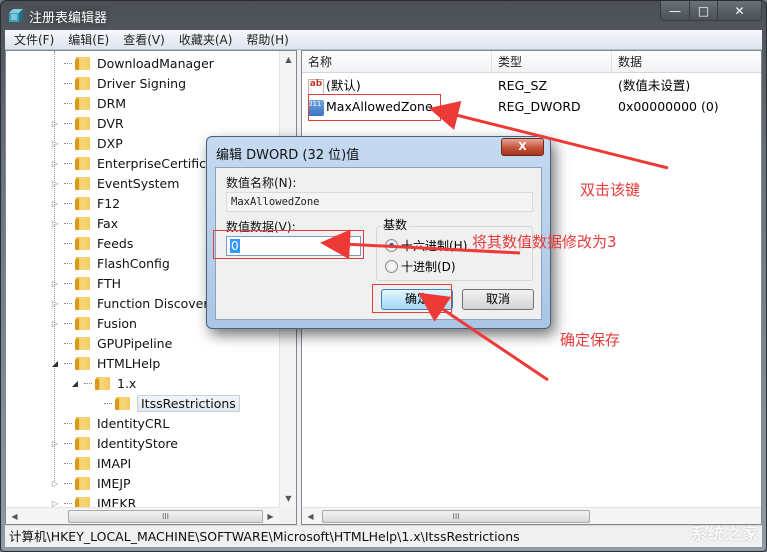 This screenshot has height=552, width=767. What do you see at coordinates (112, 103) in the screenshot?
I see `tree-item-label: DRM` at bounding box center [112, 103].